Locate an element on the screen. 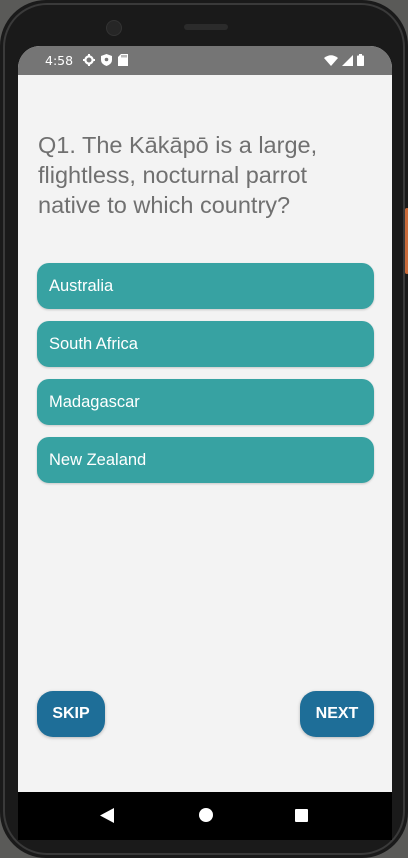  shield-icon is located at coordinates (106, 60).